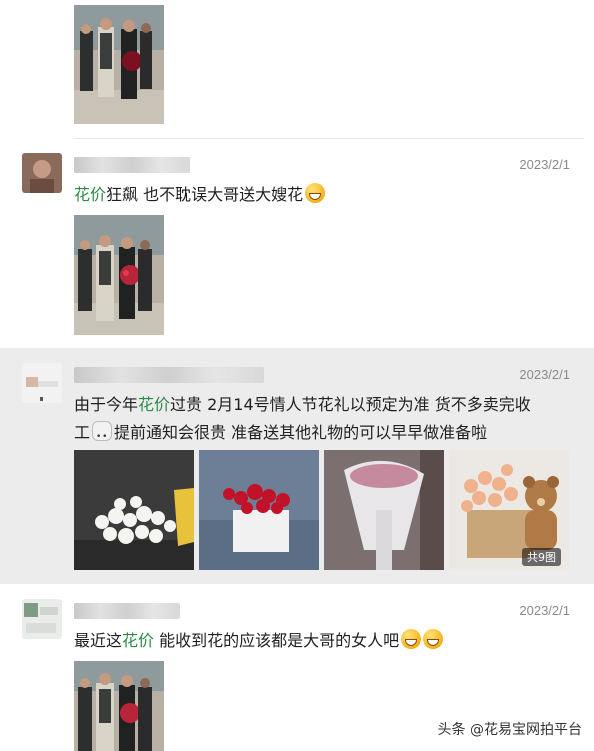 The image size is (594, 751). What do you see at coordinates (259, 510) in the screenshot?
I see `post-image-red-roses-box` at bounding box center [259, 510].